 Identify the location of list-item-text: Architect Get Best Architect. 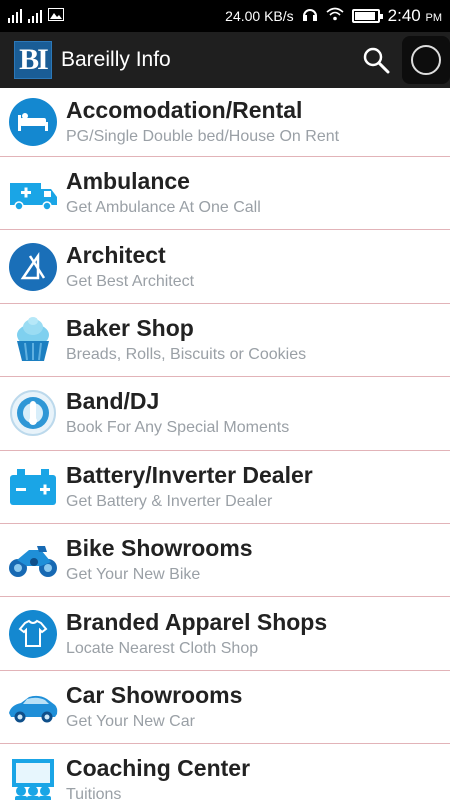
(258, 267).